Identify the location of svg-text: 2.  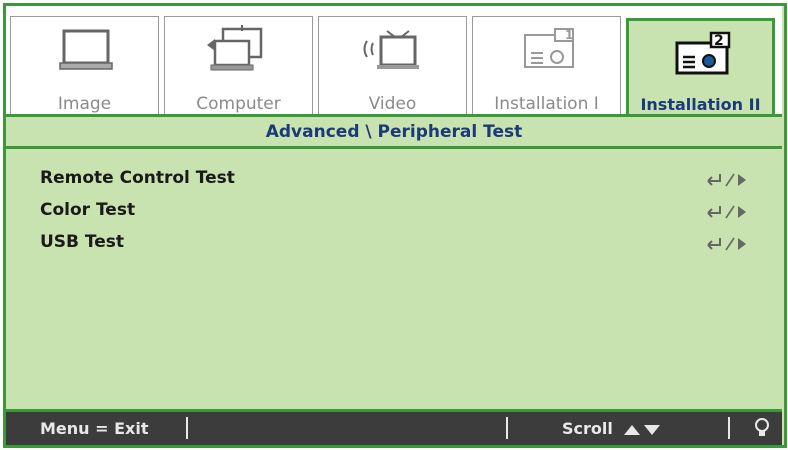
(719, 41).